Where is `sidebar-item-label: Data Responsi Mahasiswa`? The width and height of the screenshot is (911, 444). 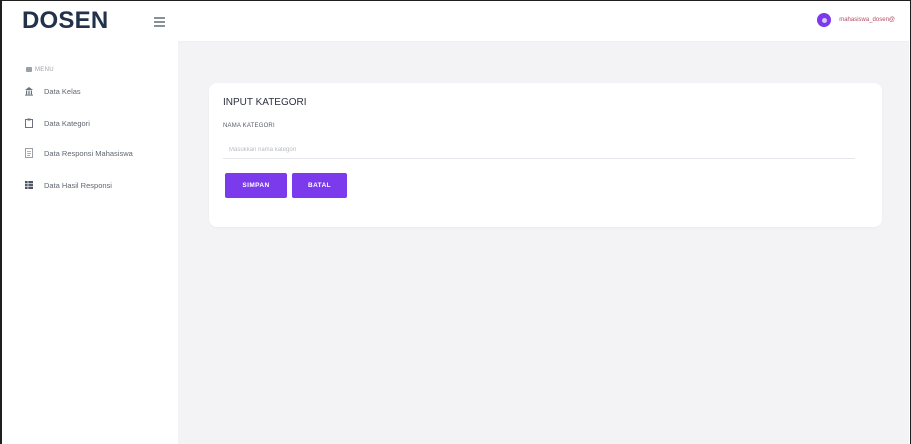 sidebar-item-label: Data Responsi Mahasiswa is located at coordinates (88, 153).